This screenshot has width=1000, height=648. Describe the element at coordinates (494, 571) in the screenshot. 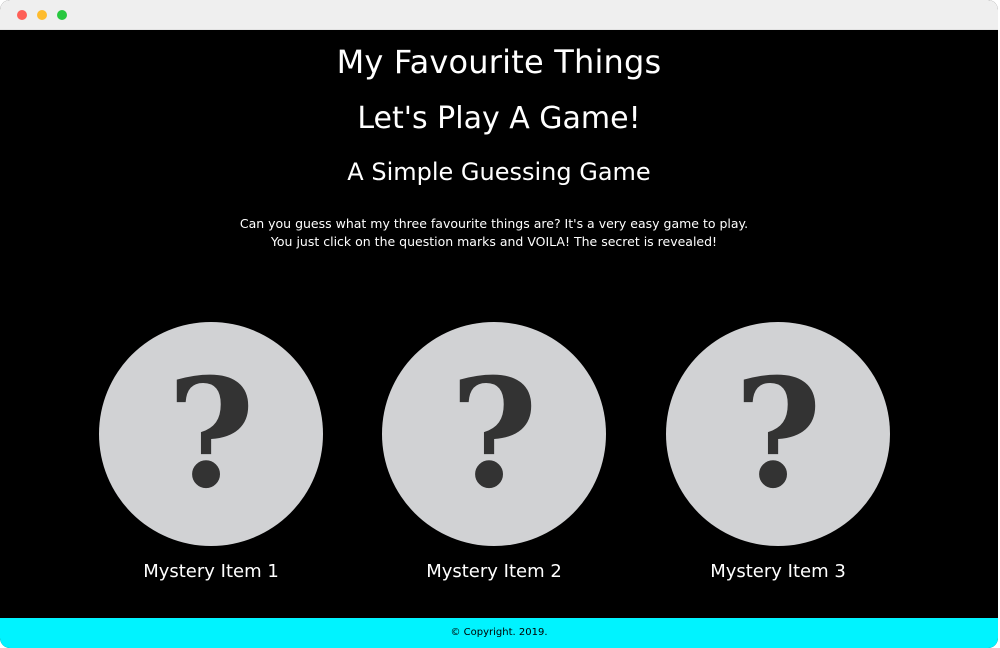

I see `mystery-item-2-label: Mystery Item 2` at that location.